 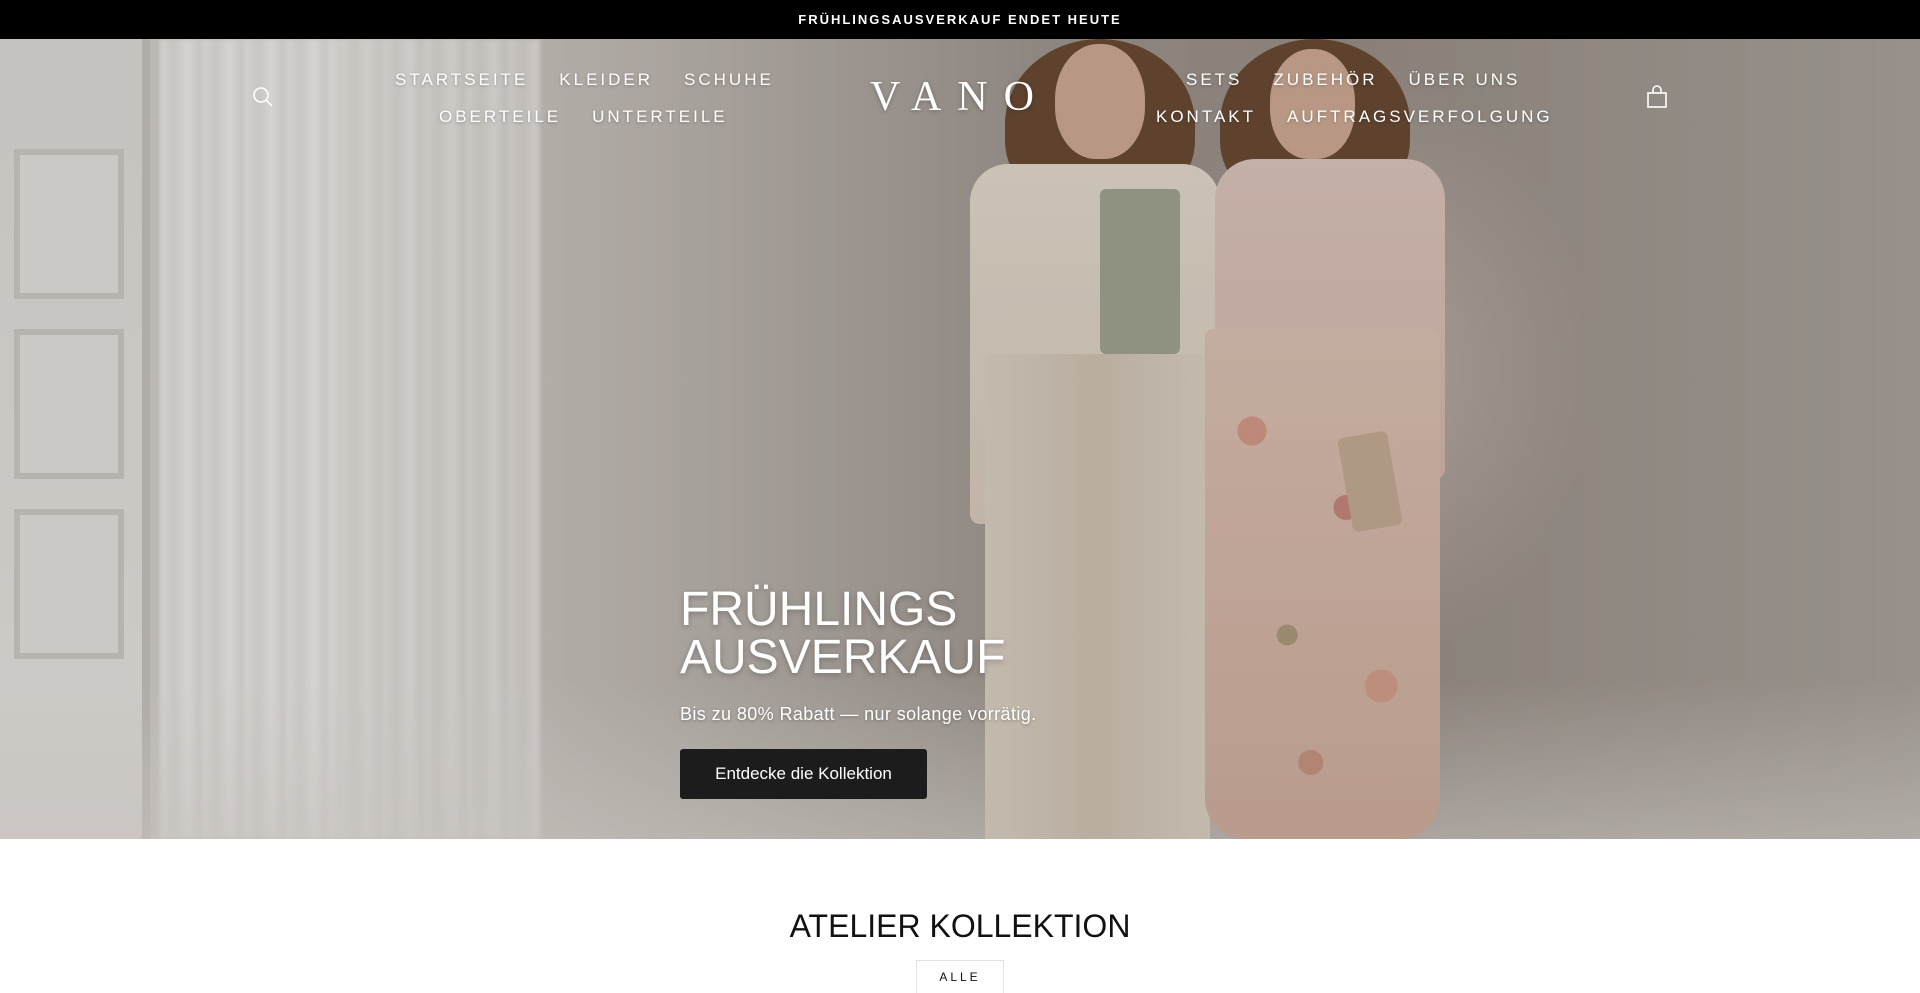 What do you see at coordinates (819, 609) in the screenshot?
I see `hero-title-line-1: FRÜHLINGS` at bounding box center [819, 609].